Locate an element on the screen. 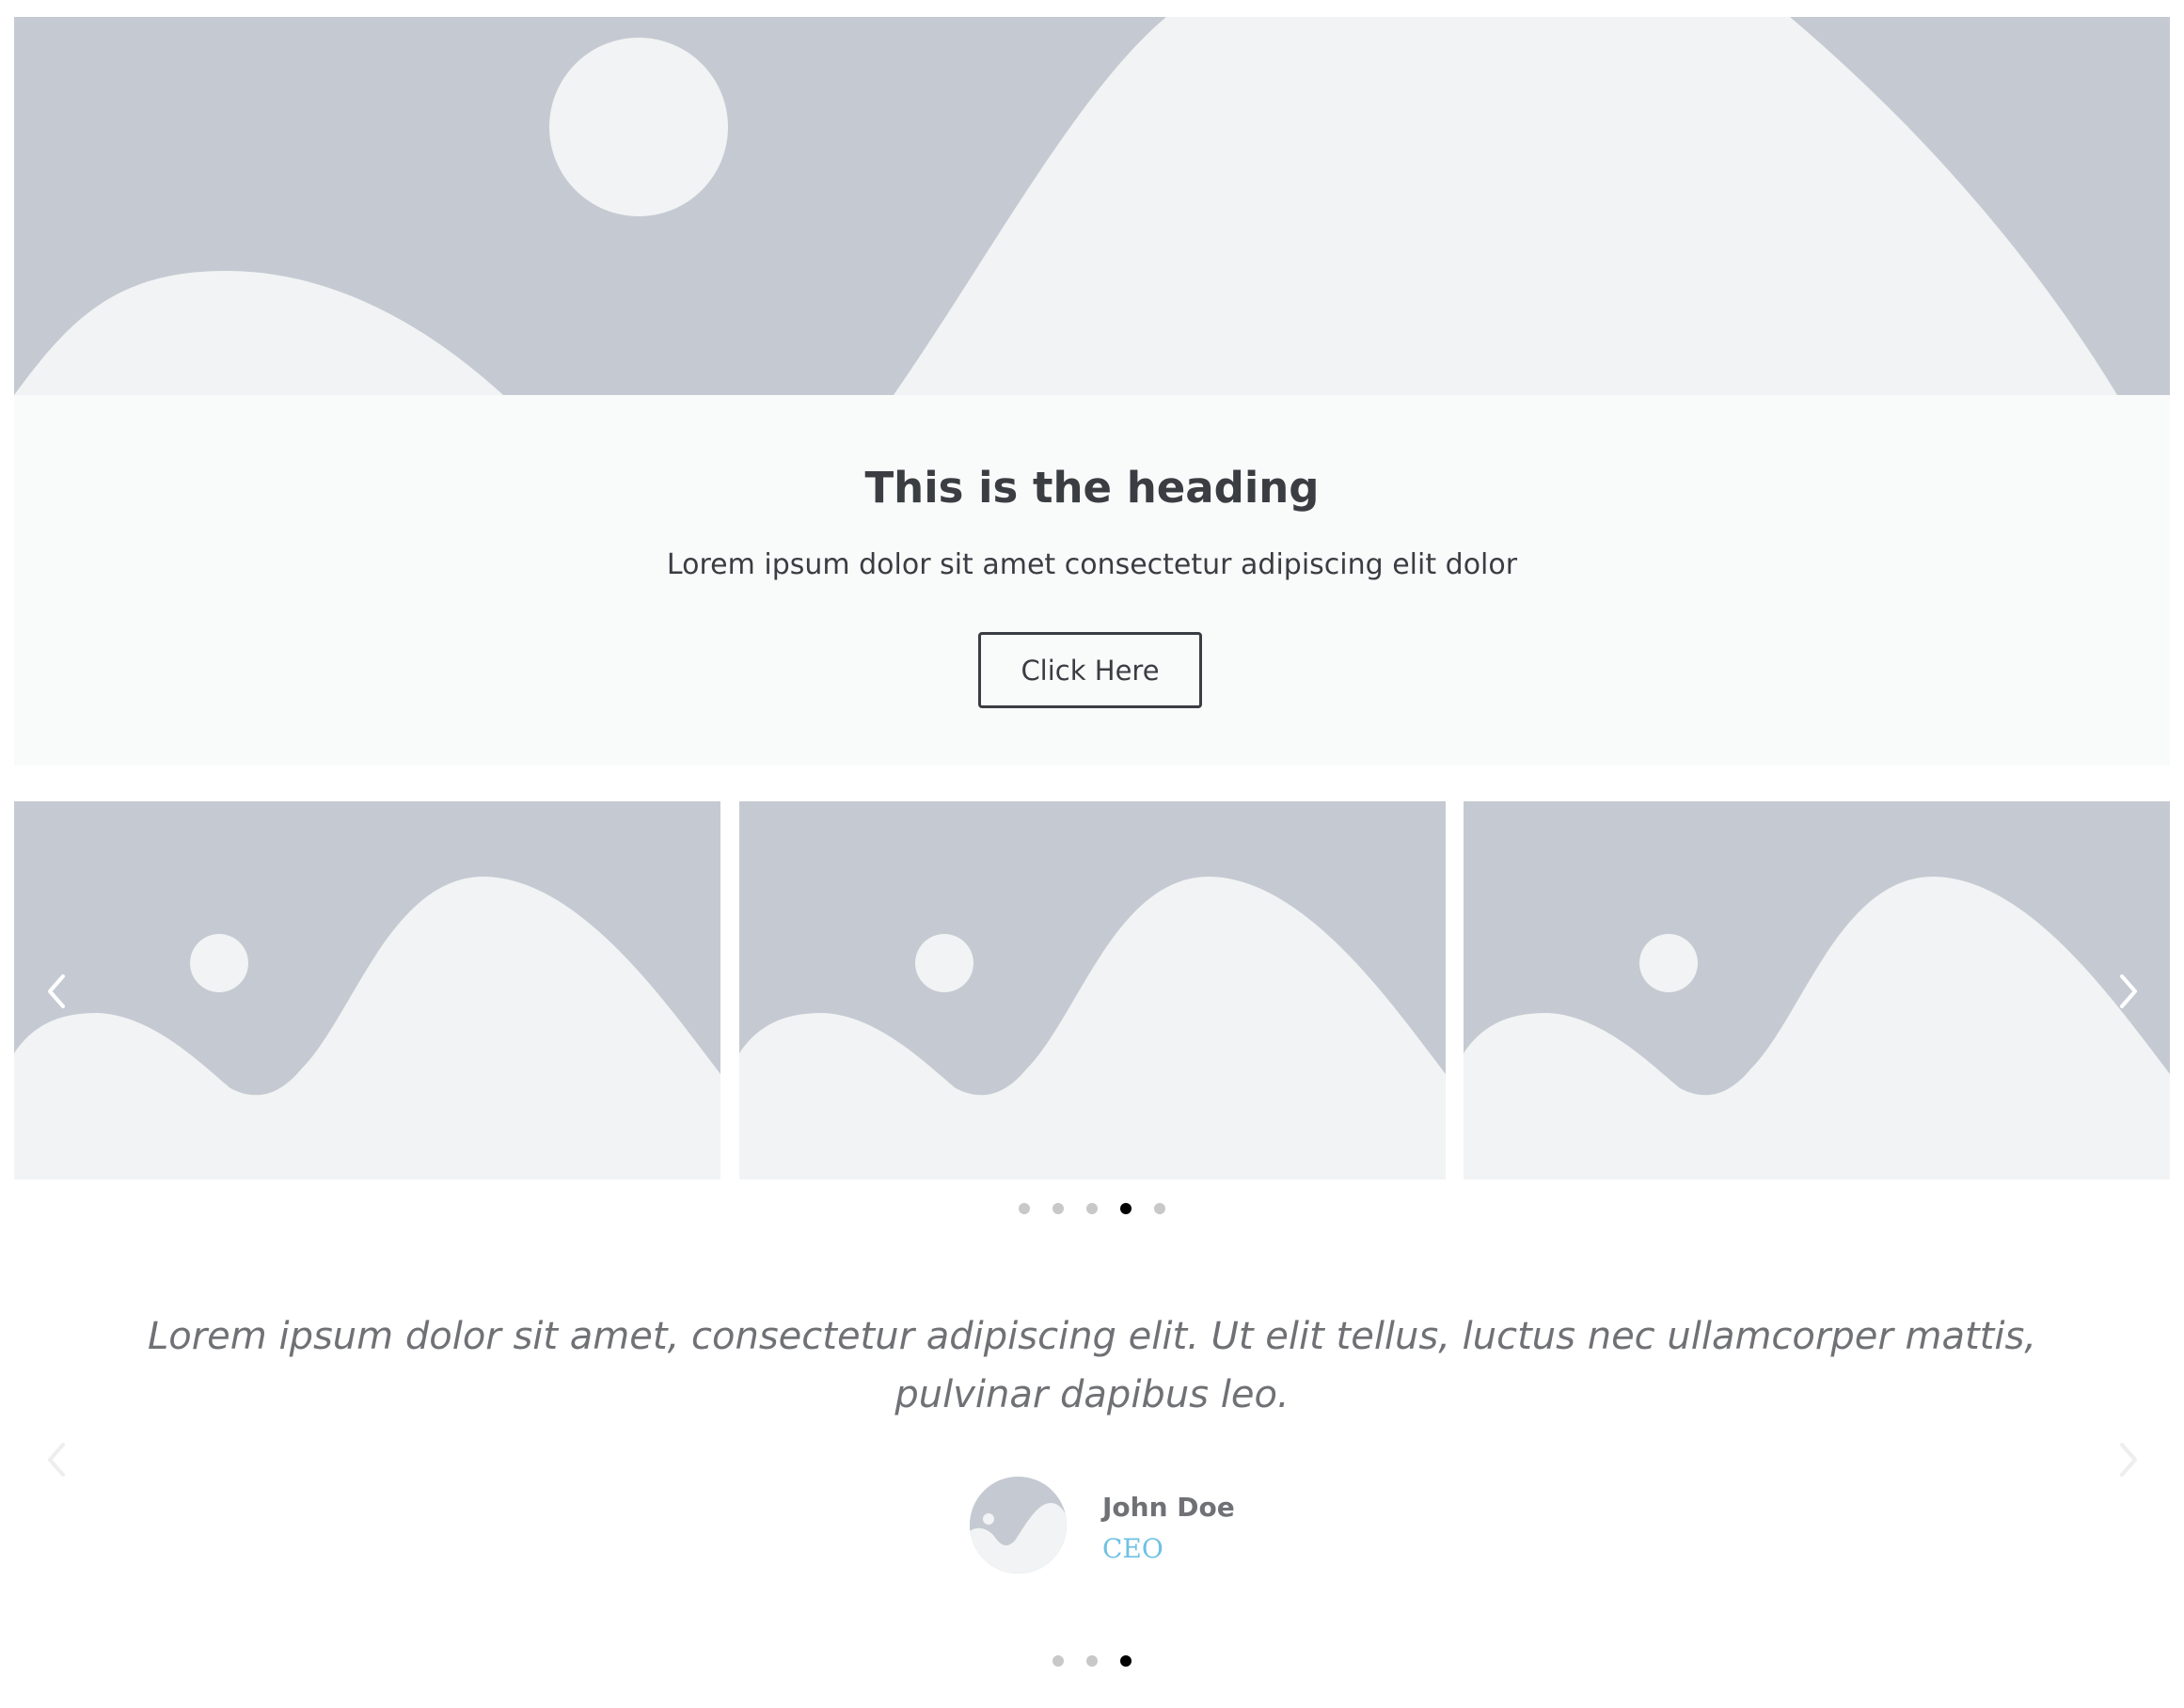 This screenshot has height=1708, width=2184. hero-heading: This is the heading is located at coordinates (1092, 488).